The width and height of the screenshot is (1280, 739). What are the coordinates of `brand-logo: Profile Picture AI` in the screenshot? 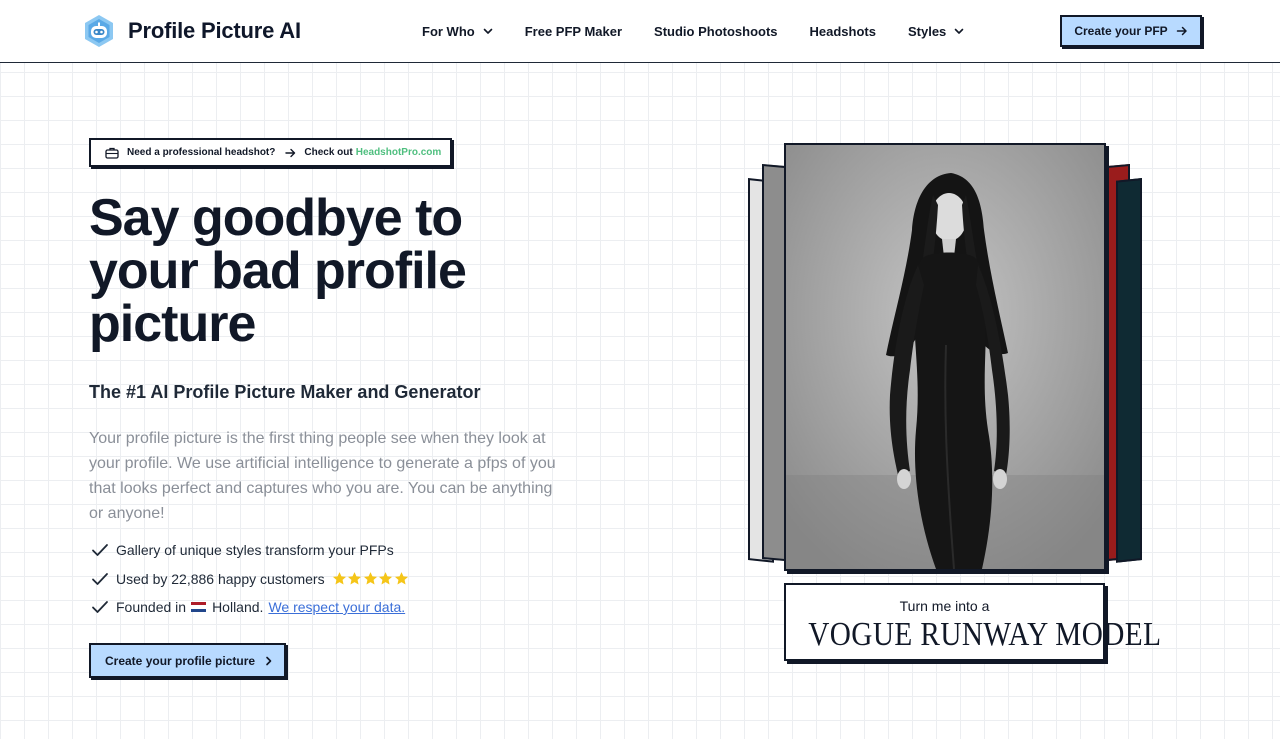 It's located at (191, 31).